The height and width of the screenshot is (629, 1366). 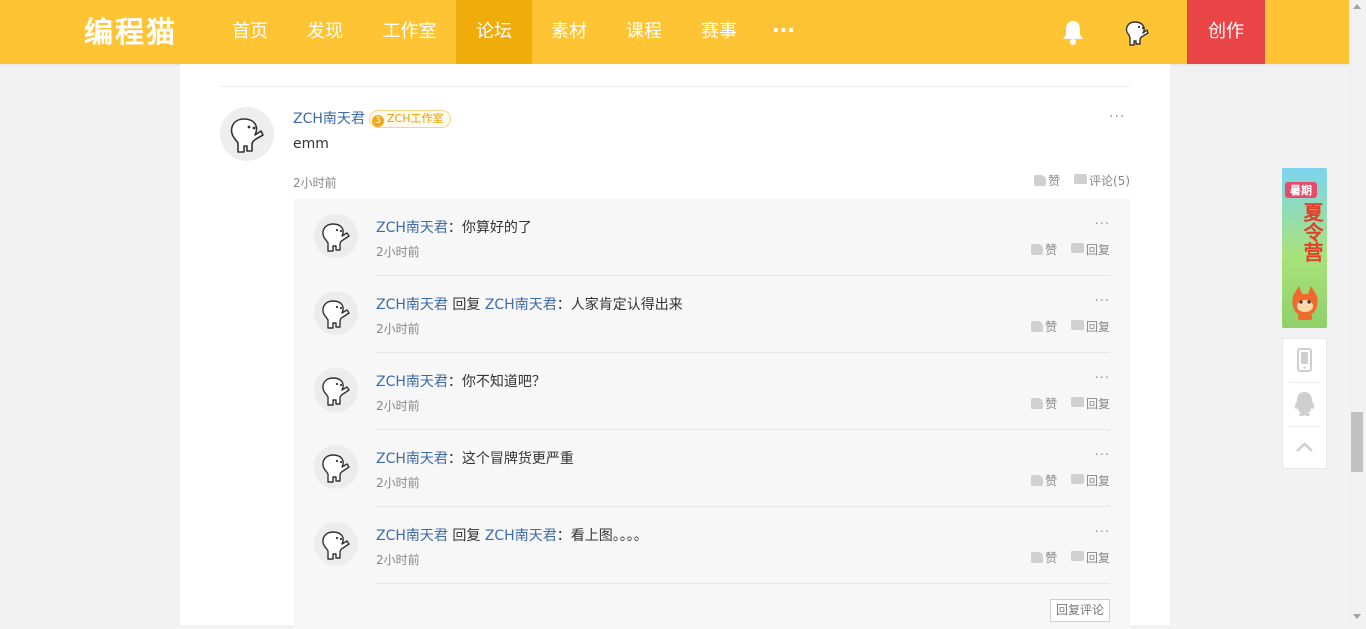 What do you see at coordinates (517, 459) in the screenshot?
I see `reply-text: 这个冒牌货更严重` at bounding box center [517, 459].